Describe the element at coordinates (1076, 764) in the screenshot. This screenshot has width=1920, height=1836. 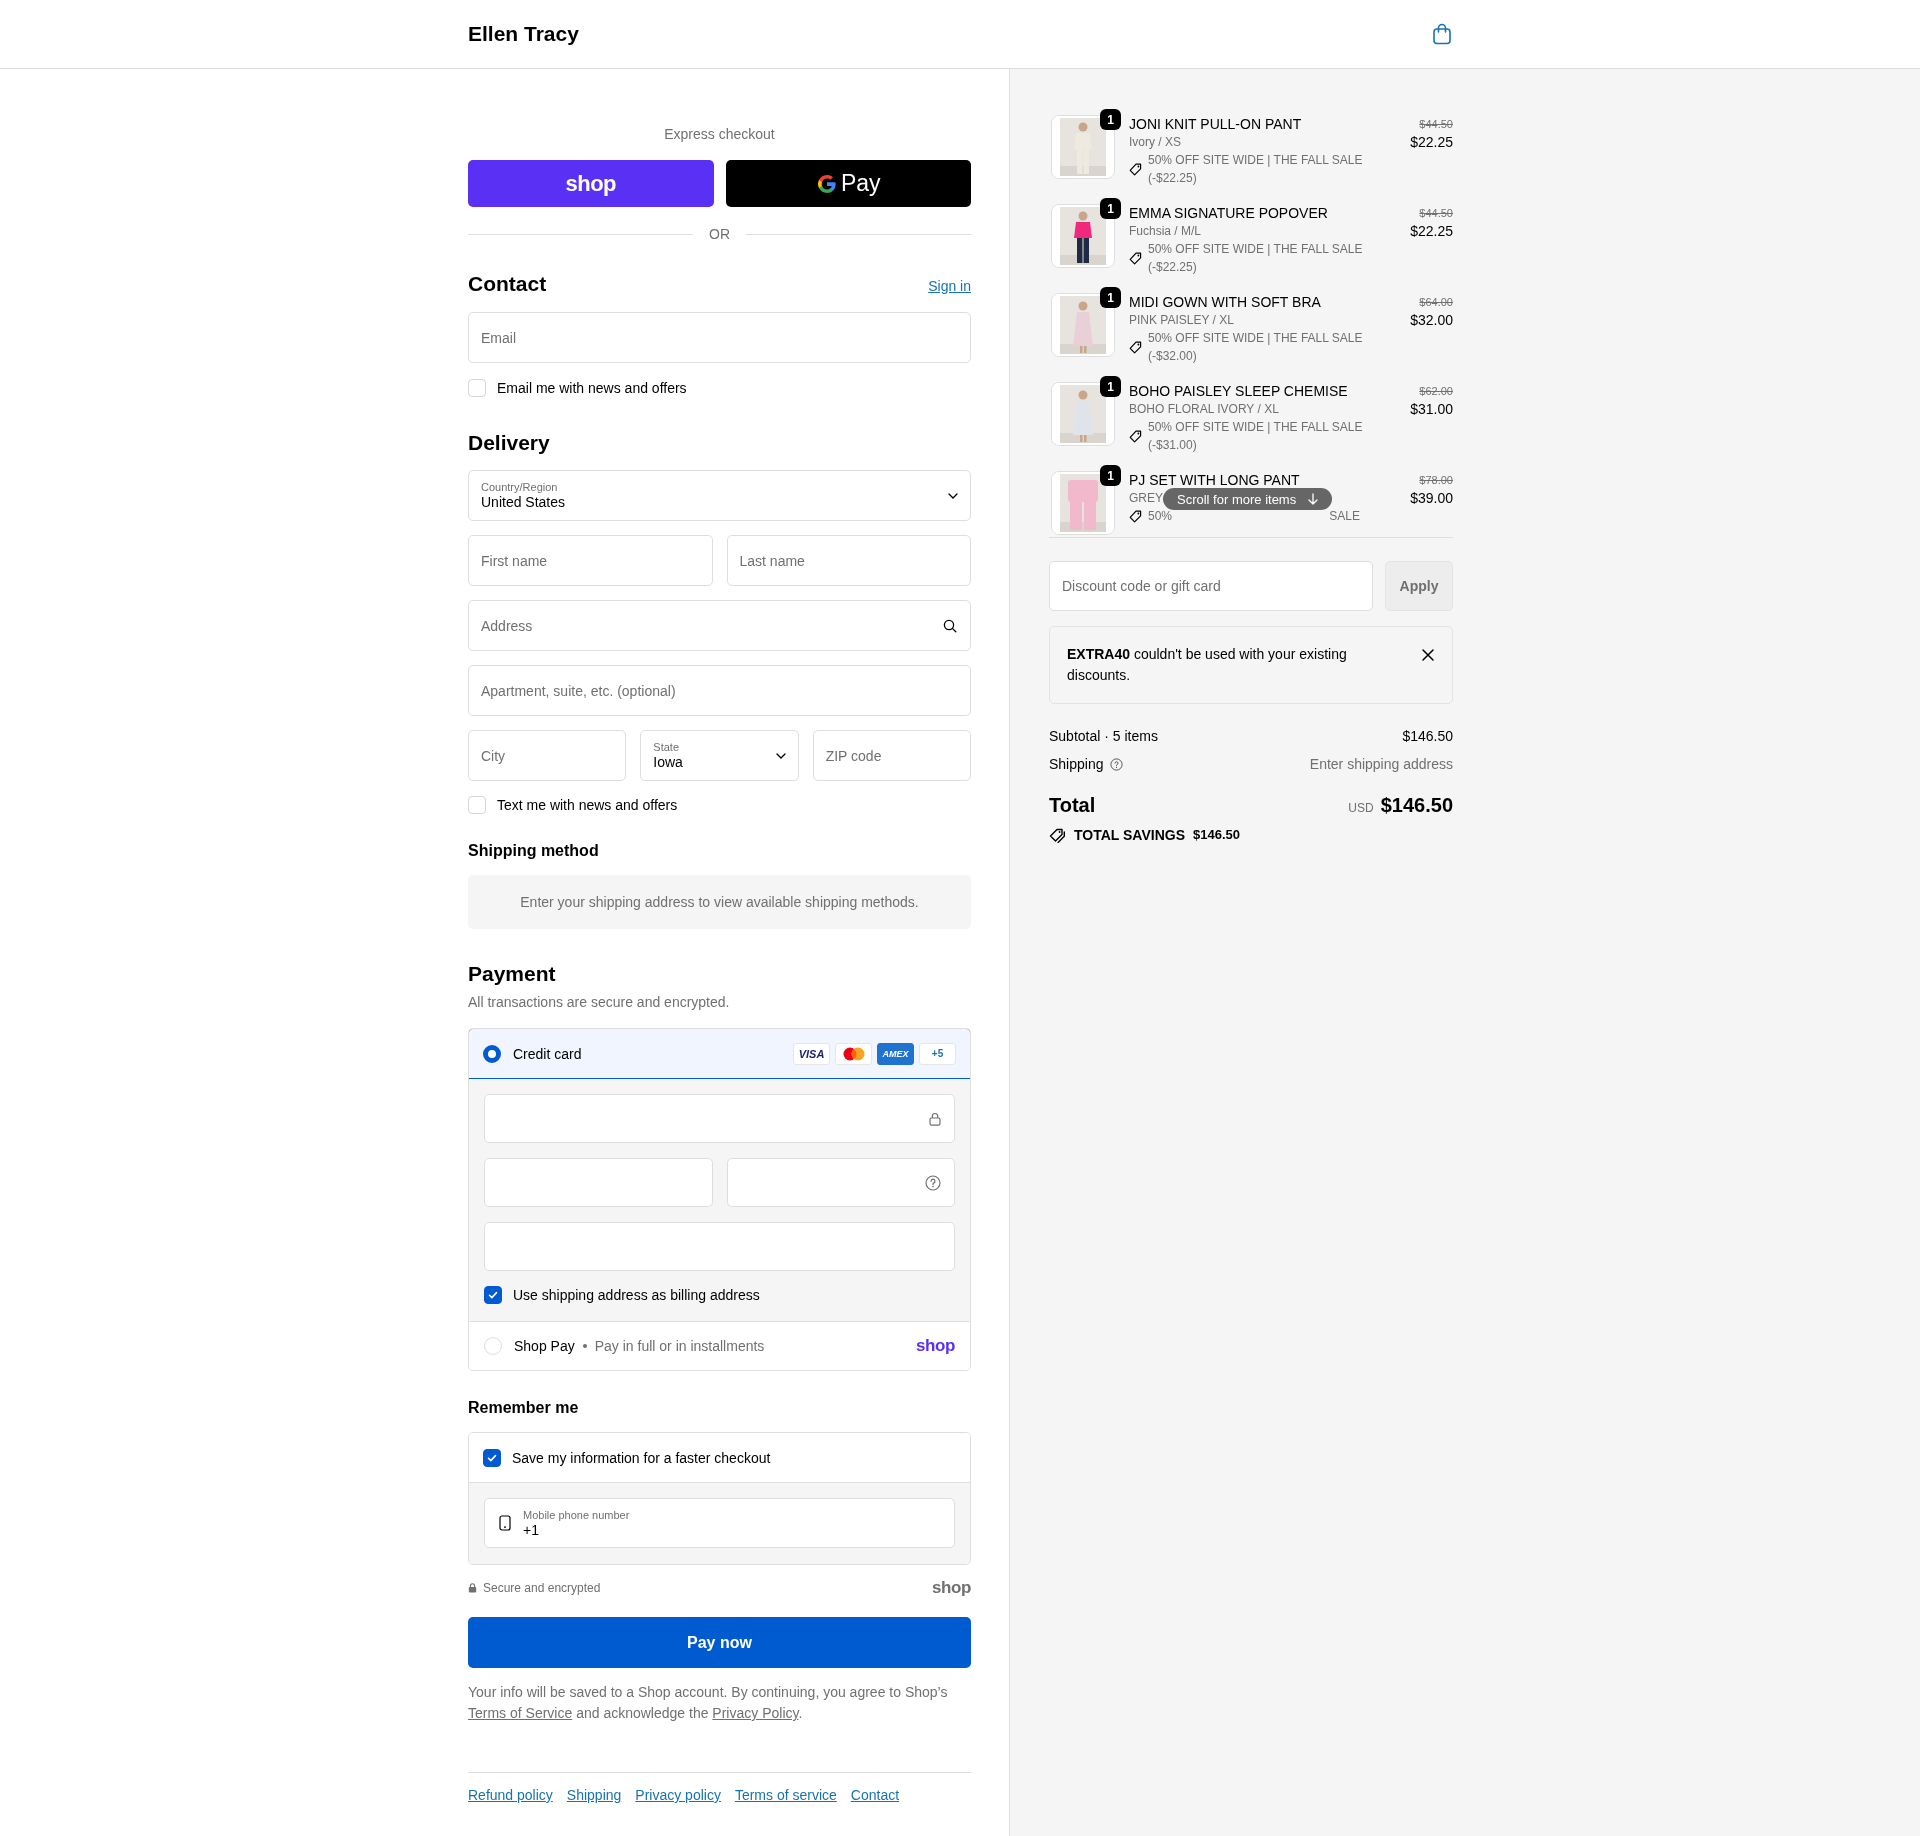
I see `shipping-label: Shipping` at that location.